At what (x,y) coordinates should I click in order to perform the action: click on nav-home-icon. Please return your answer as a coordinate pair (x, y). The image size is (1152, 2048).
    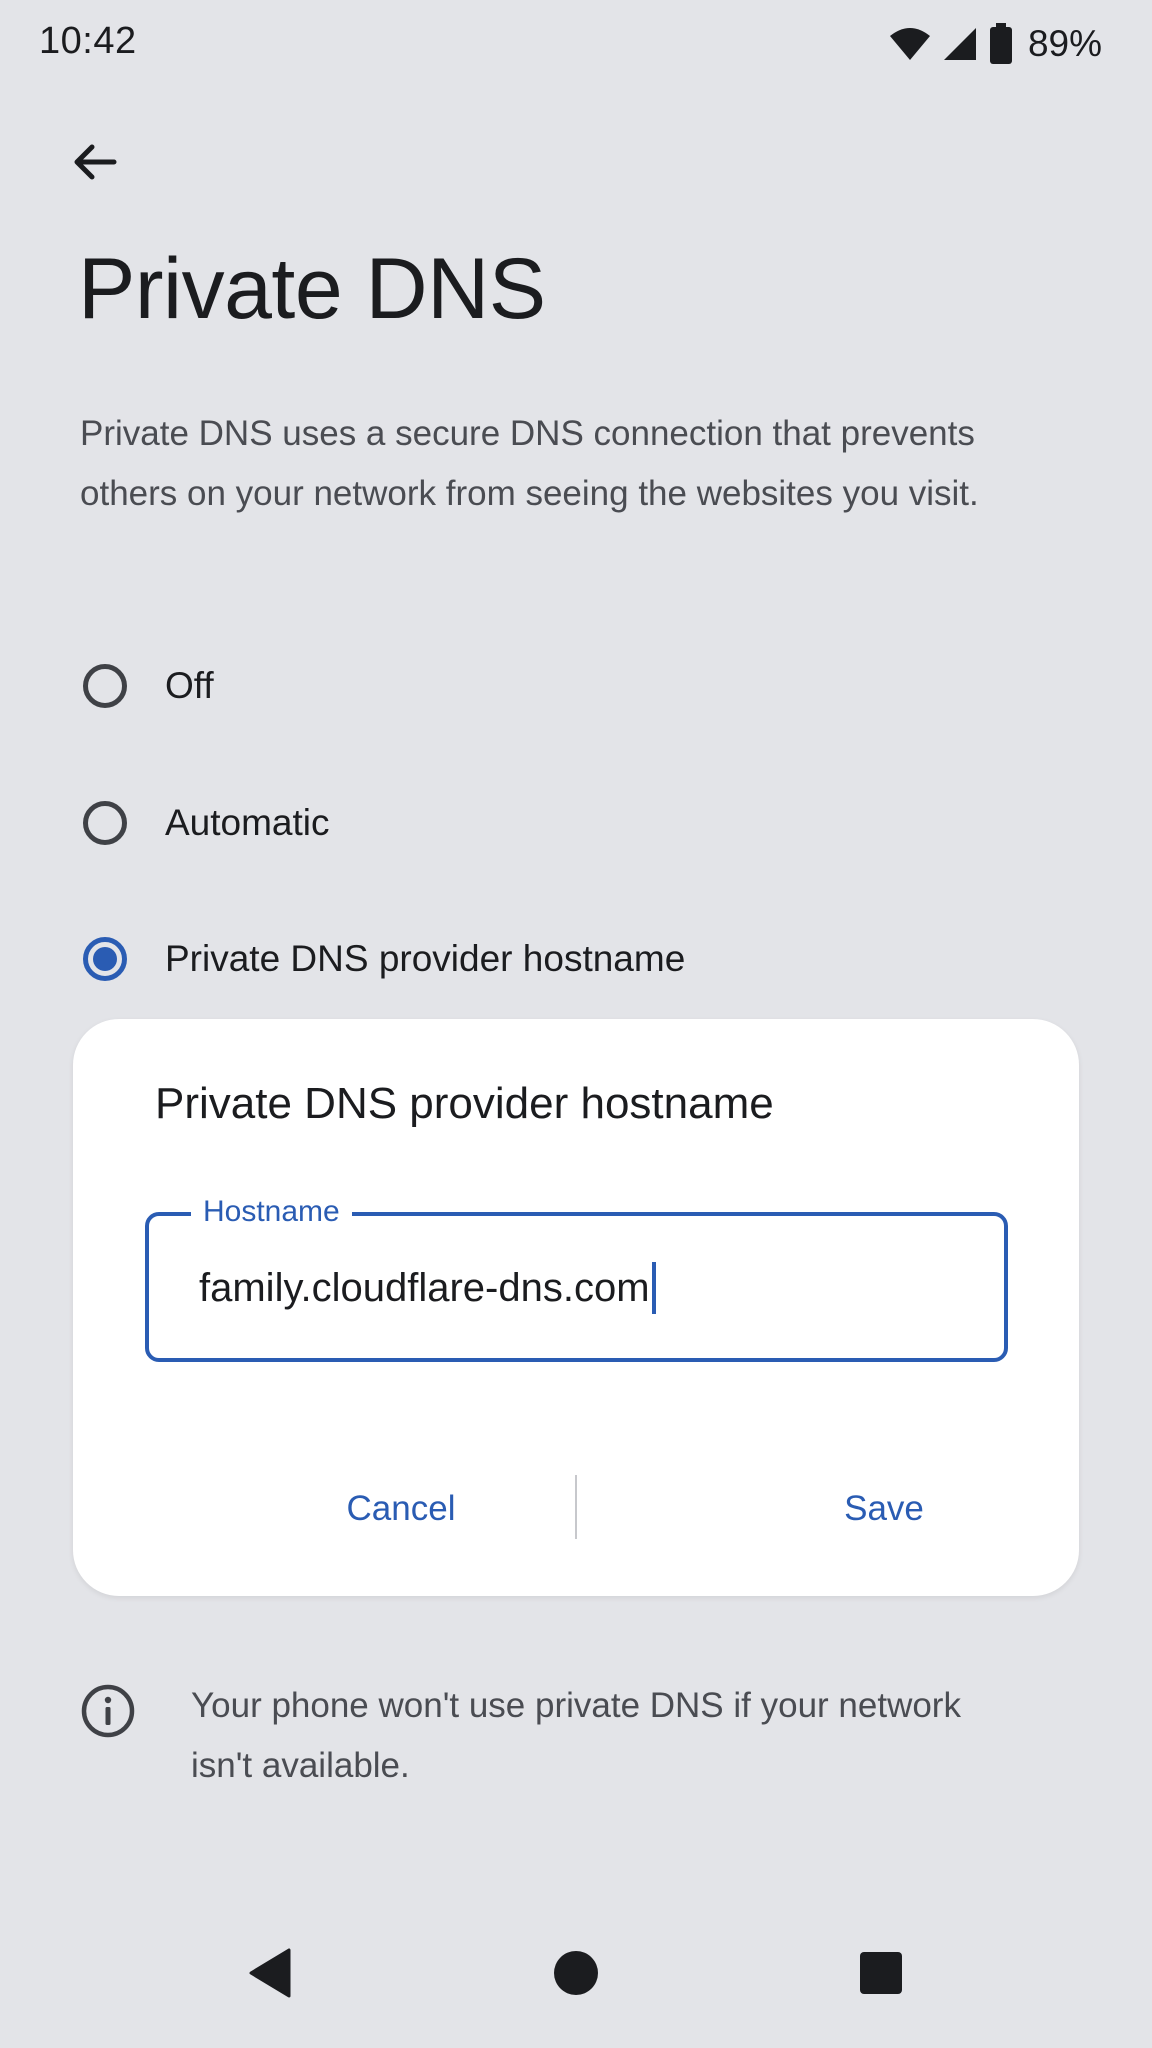
    Looking at the image, I should click on (576, 1975).